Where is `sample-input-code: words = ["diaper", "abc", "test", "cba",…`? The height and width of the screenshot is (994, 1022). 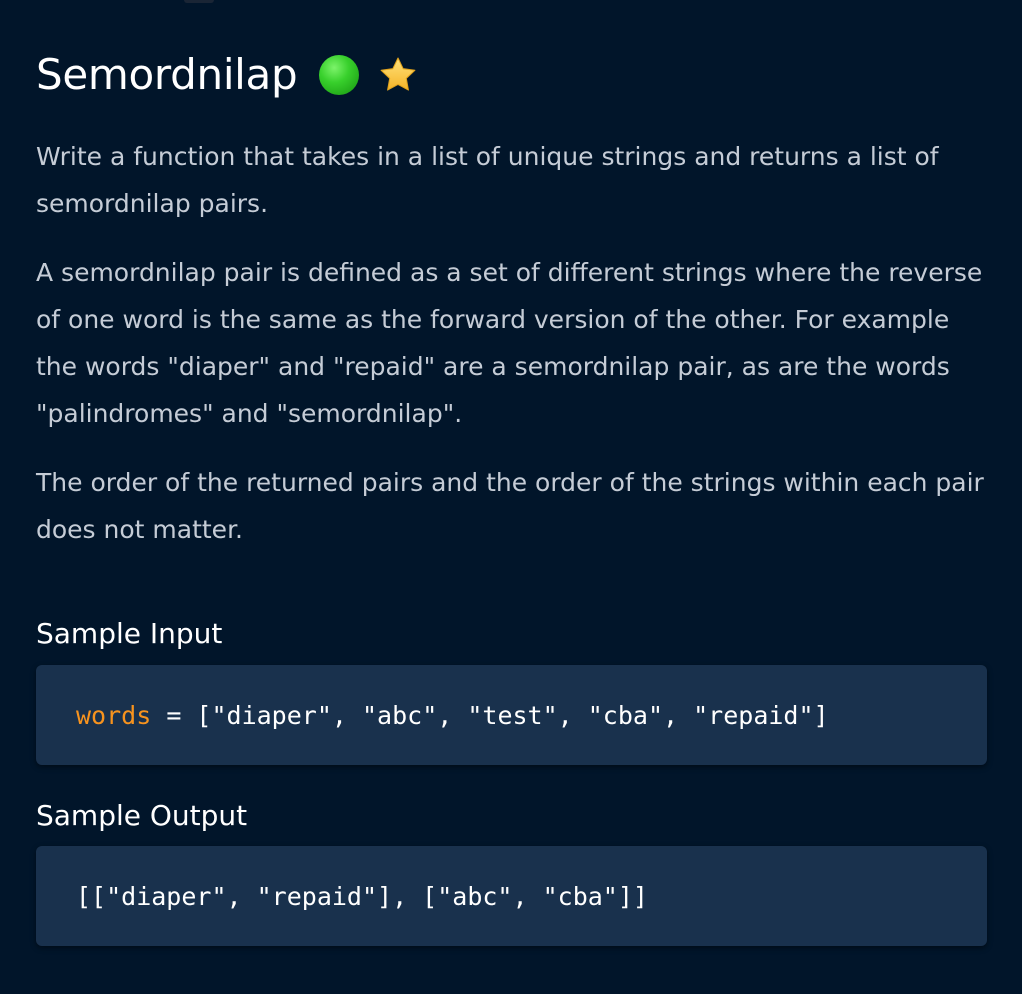
sample-input-code: words = ["diaper", "abc", "test", "cba",… is located at coordinates (511, 715).